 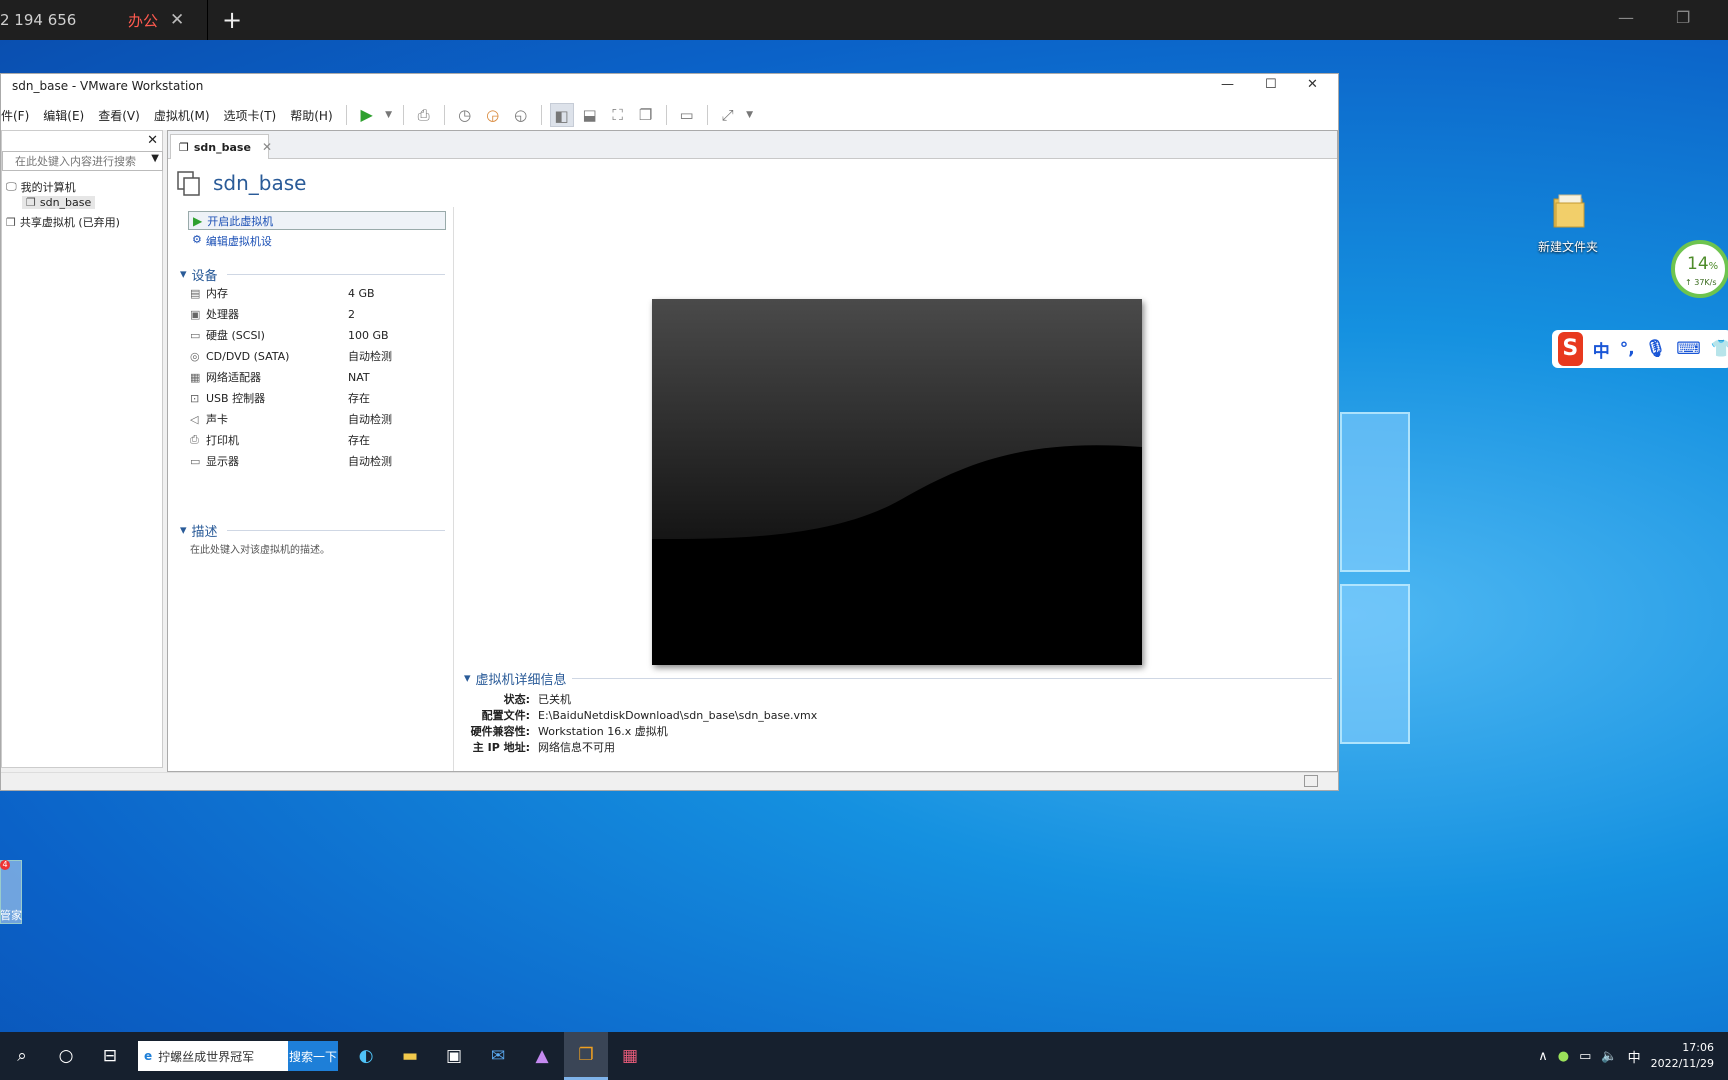 I want to click on vmware-taskbar-icon: ❐, so click(x=586, y=1056).